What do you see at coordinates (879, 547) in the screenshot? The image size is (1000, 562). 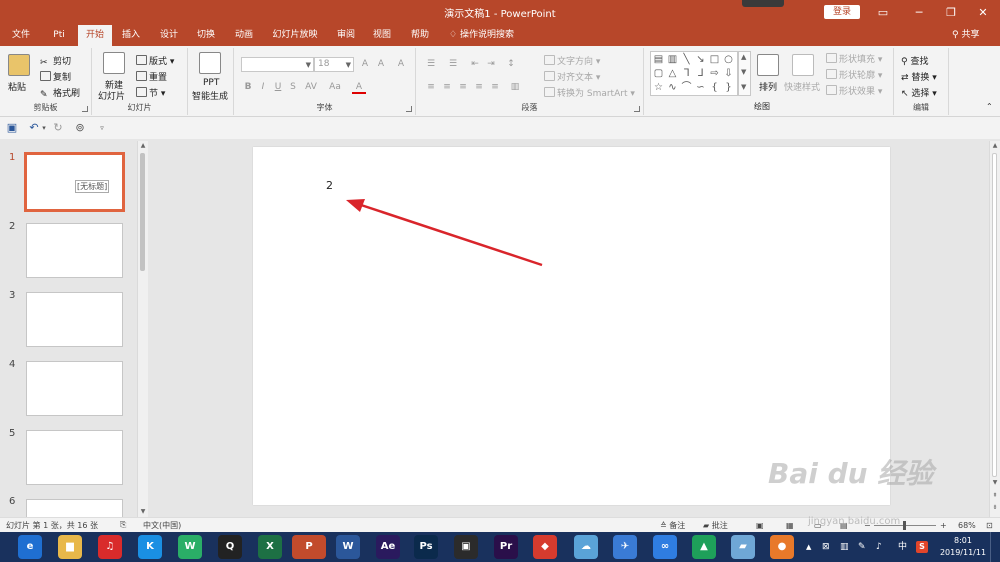 I see `speaker-icon: ♪` at bounding box center [879, 547].